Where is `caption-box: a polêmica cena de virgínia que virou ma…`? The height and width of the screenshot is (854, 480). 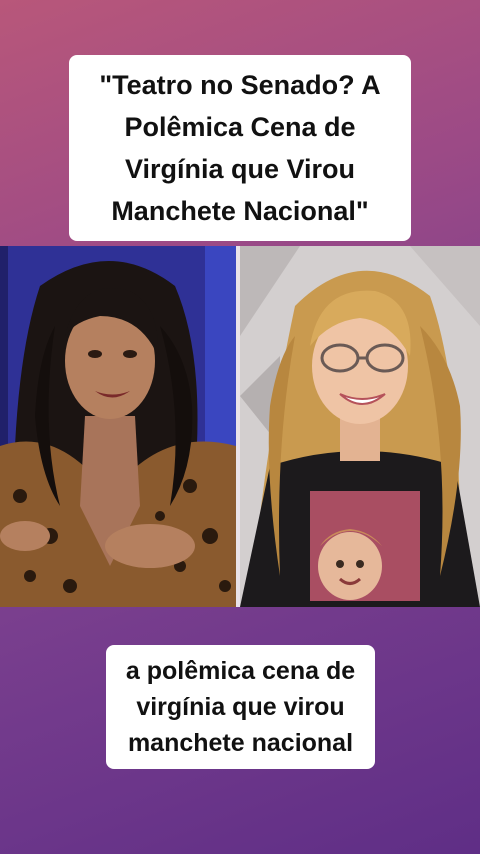 caption-box: a polêmica cena de virgínia que virou ma… is located at coordinates (240, 707).